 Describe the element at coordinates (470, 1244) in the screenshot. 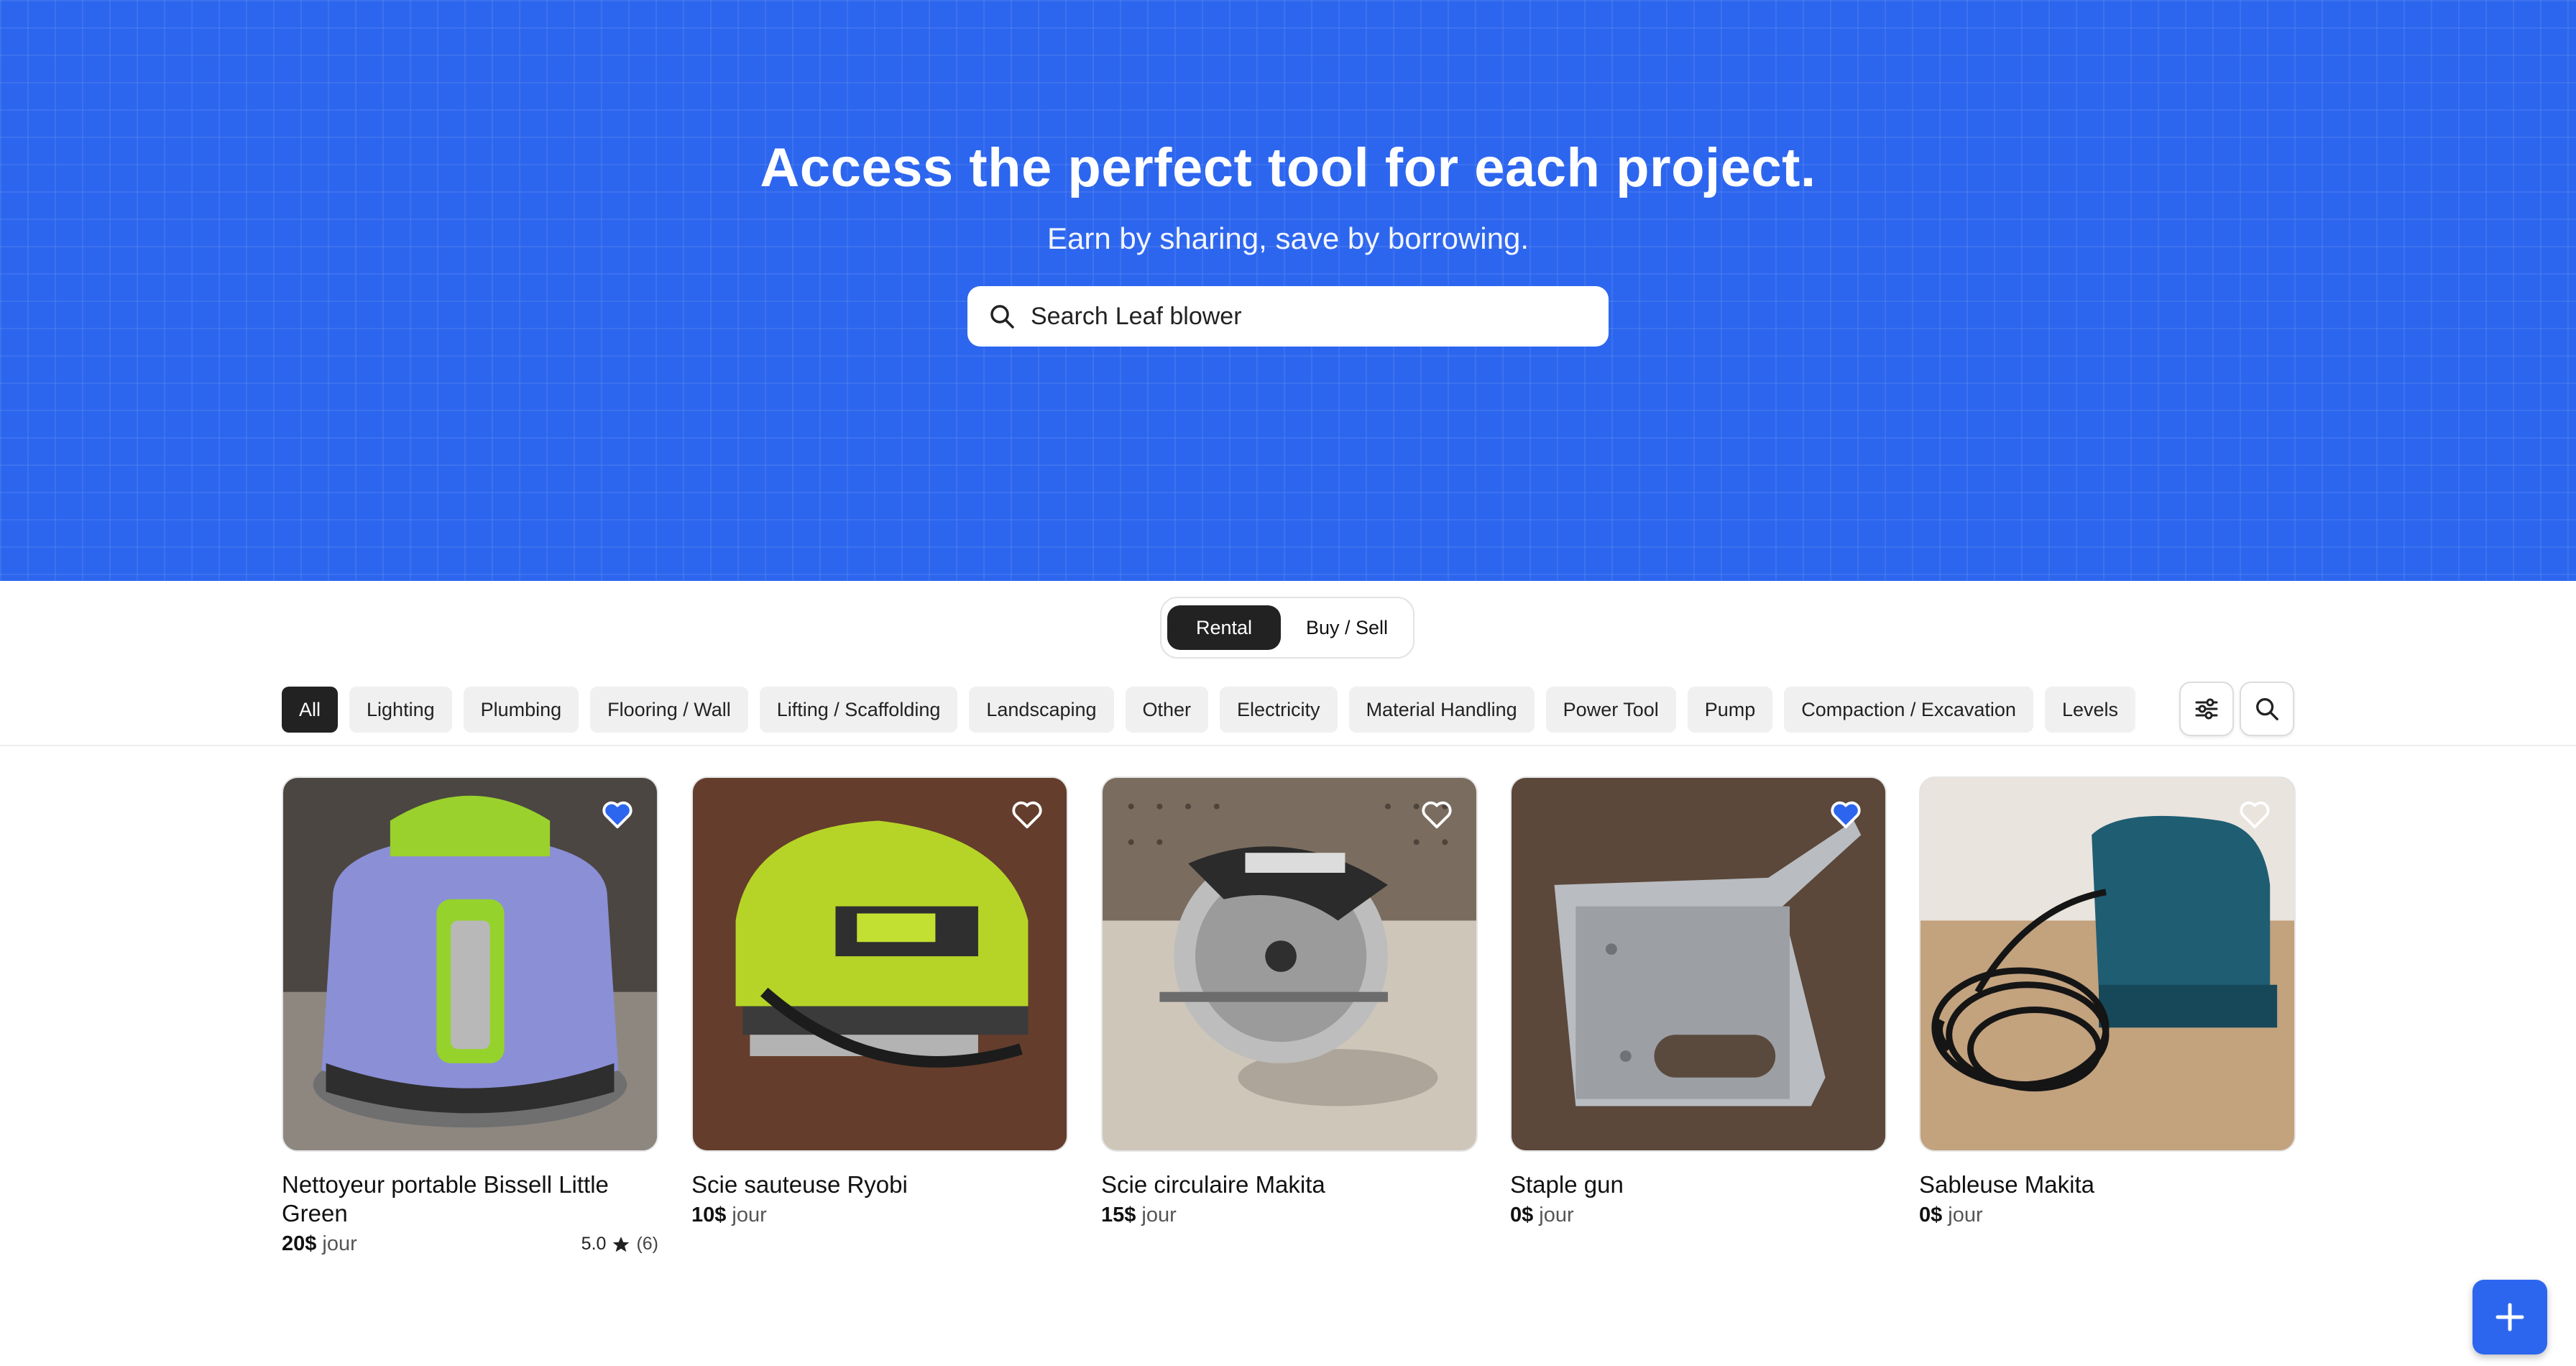

I see `price-row: 20$ jour 5.0 (6)` at that location.